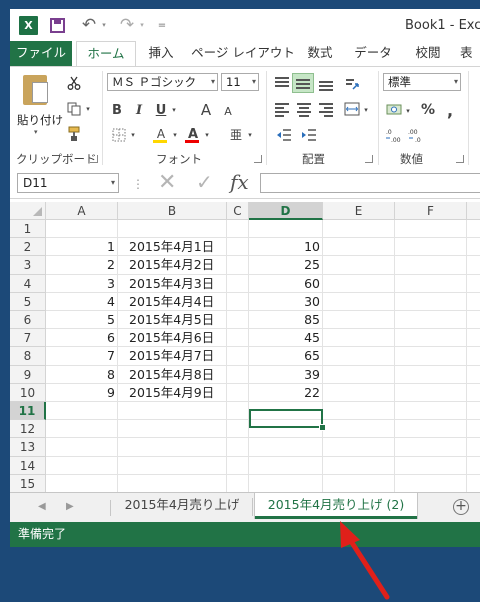 The image size is (480, 602). What do you see at coordinates (28, 392) in the screenshot?
I see `row-header-10: 10` at bounding box center [28, 392].